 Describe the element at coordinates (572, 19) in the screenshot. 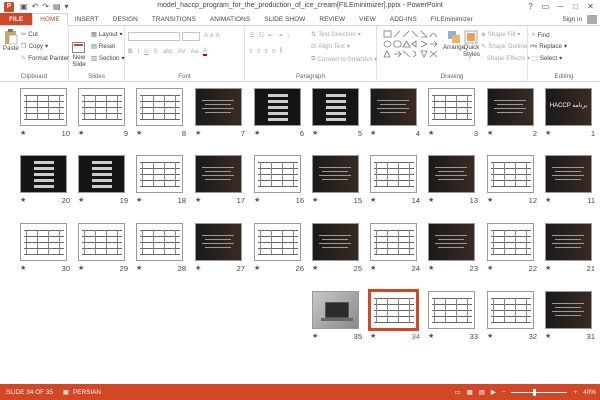

I see `sign-in-link: Sign in` at that location.